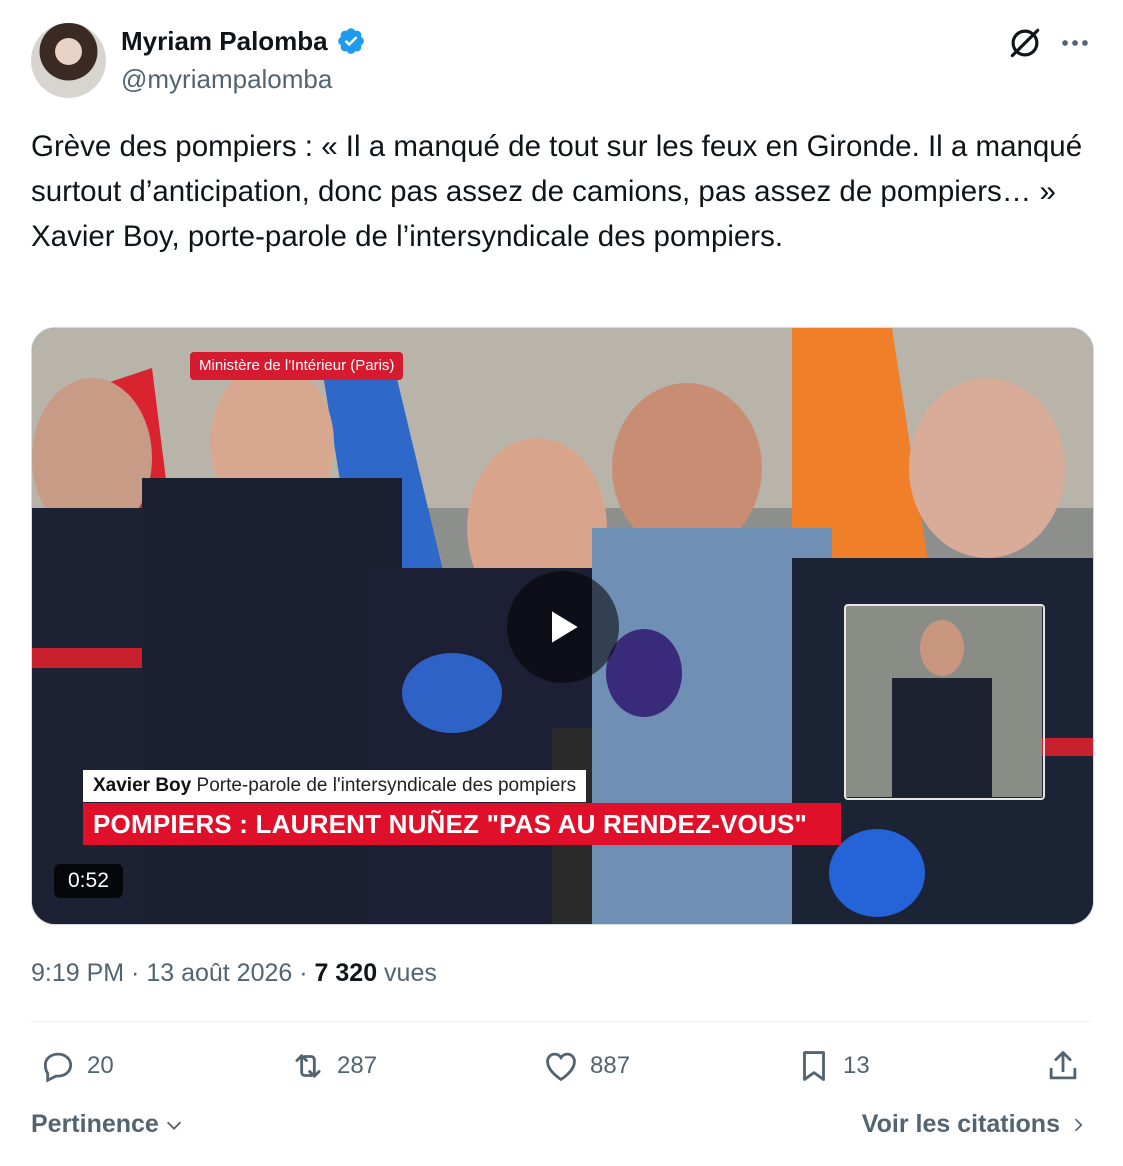  Describe the element at coordinates (95, 1124) in the screenshot. I see `sort-label: Pertinence` at that location.